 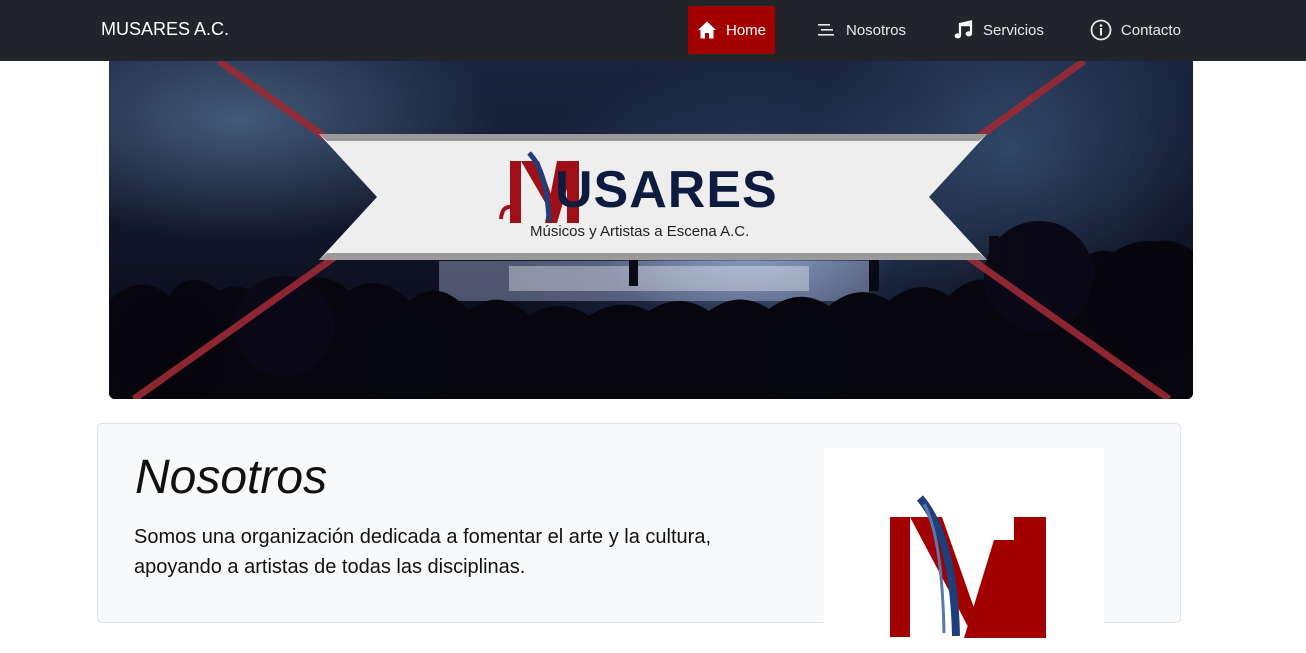 I want to click on music-note-icon, so click(x=963, y=30).